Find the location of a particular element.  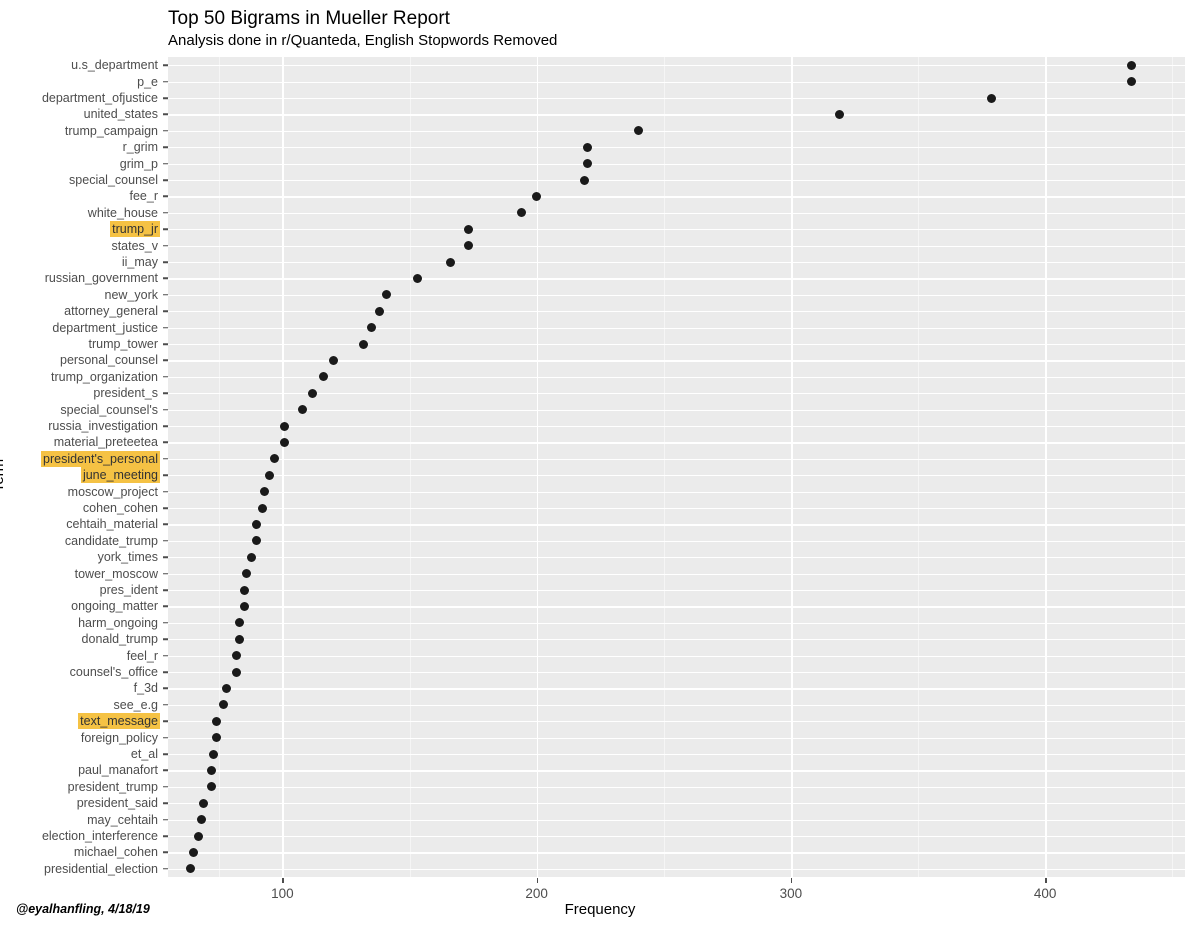

y-axis-tick-label-text: michael_cohen is located at coordinates (115, 852).